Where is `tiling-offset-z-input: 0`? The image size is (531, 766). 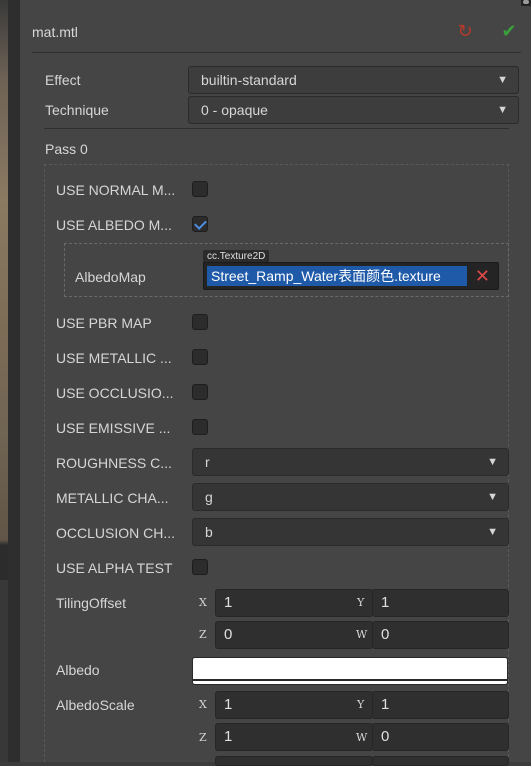 tiling-offset-z-input: 0 is located at coordinates (294, 635).